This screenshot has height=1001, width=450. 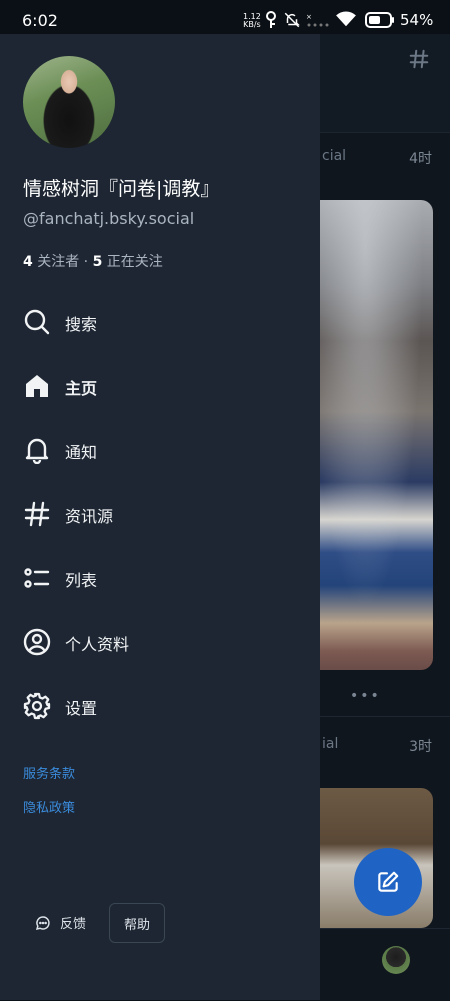 I want to click on nav-item-label: 通知, so click(x=81, y=452).